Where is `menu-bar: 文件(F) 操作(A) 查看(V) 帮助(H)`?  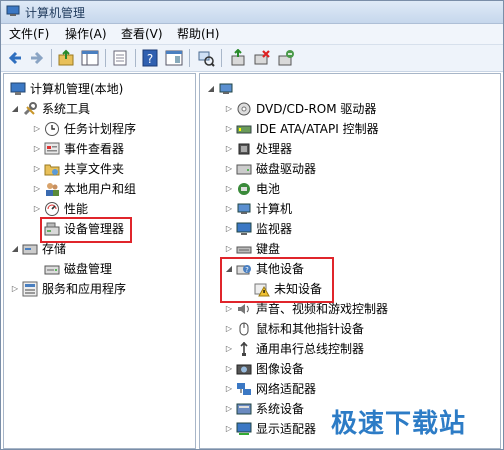 menu-bar: 文件(F) 操作(A) 查看(V) 帮助(H) is located at coordinates (252, 34).